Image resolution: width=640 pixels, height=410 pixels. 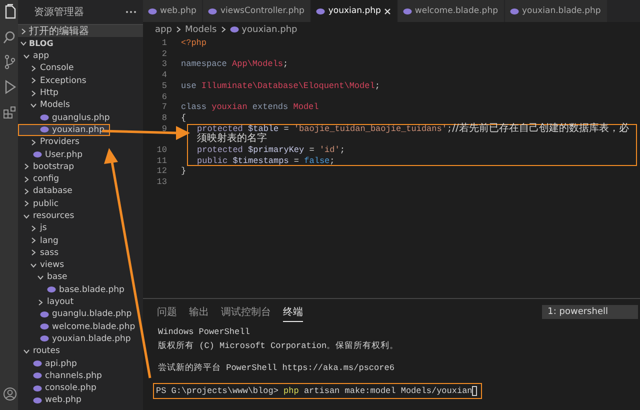 What do you see at coordinates (163, 29) in the screenshot?
I see `breadcrumb-item: app` at bounding box center [163, 29].